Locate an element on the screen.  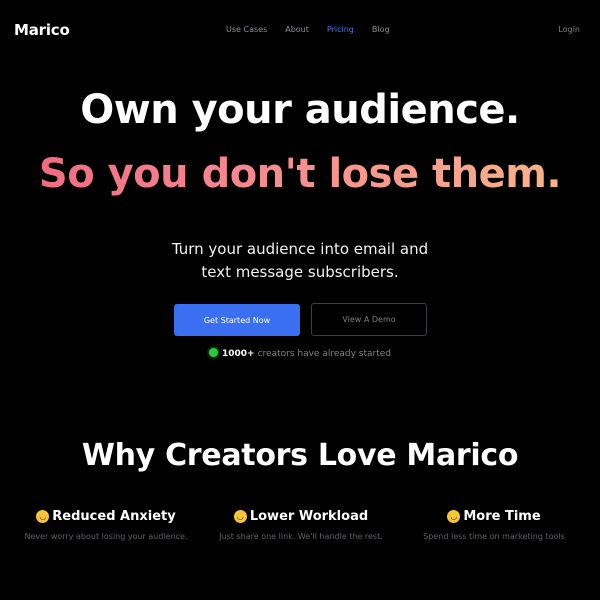
view-demo-button: View A Demo is located at coordinates (369, 319).